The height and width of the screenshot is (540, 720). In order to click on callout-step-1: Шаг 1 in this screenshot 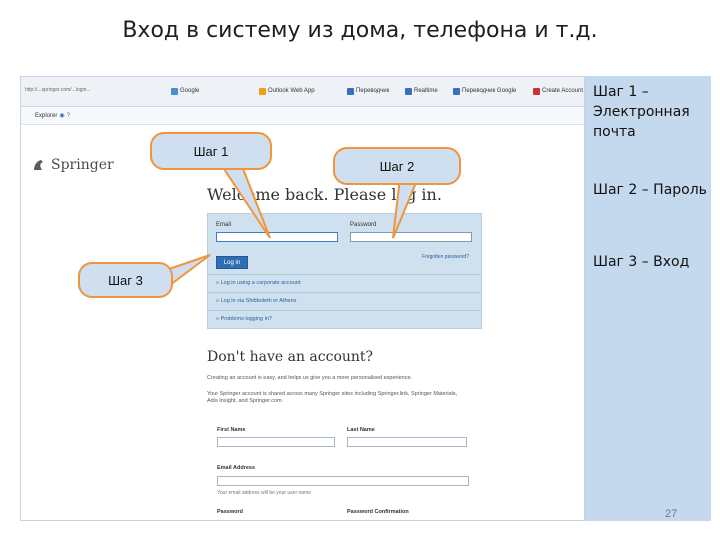, I will do `click(211, 151)`.